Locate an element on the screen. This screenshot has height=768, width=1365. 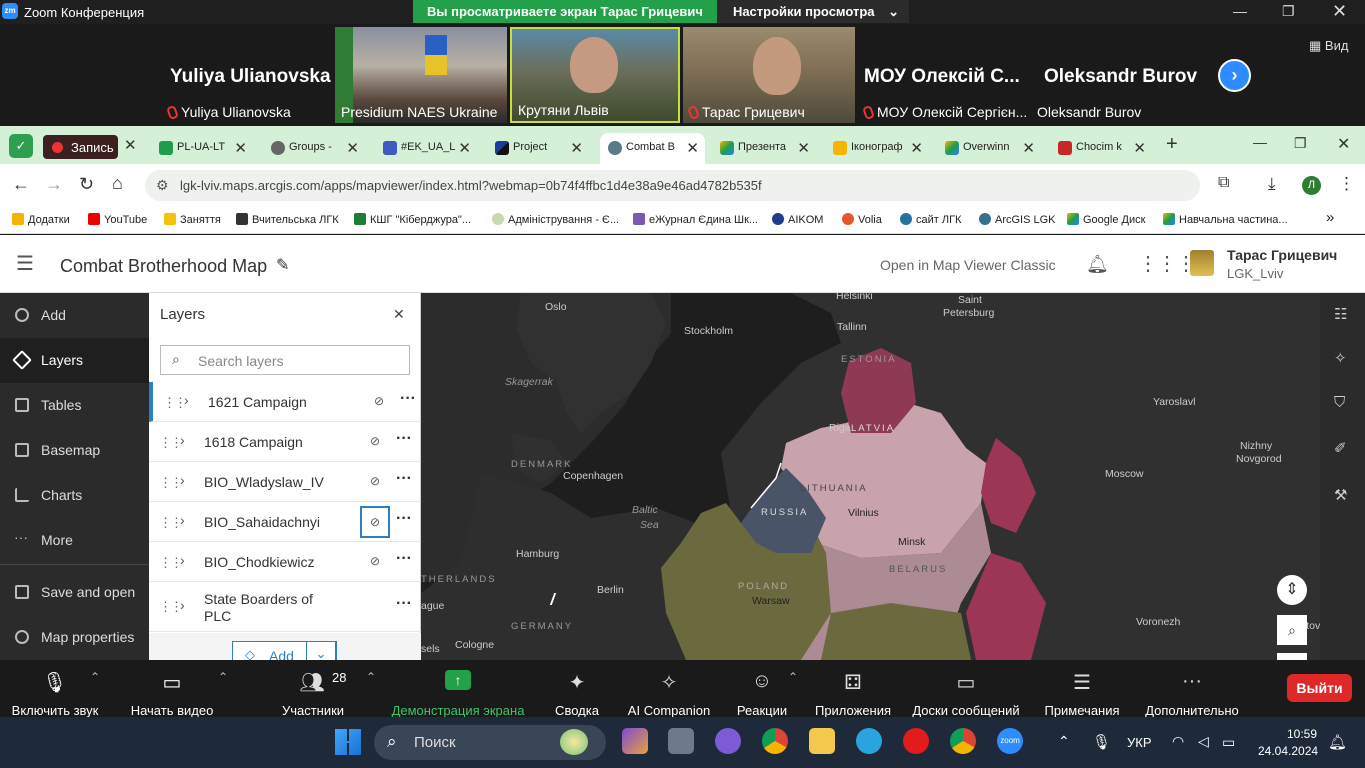
forward-icon: → is located at coordinates (54, 184).